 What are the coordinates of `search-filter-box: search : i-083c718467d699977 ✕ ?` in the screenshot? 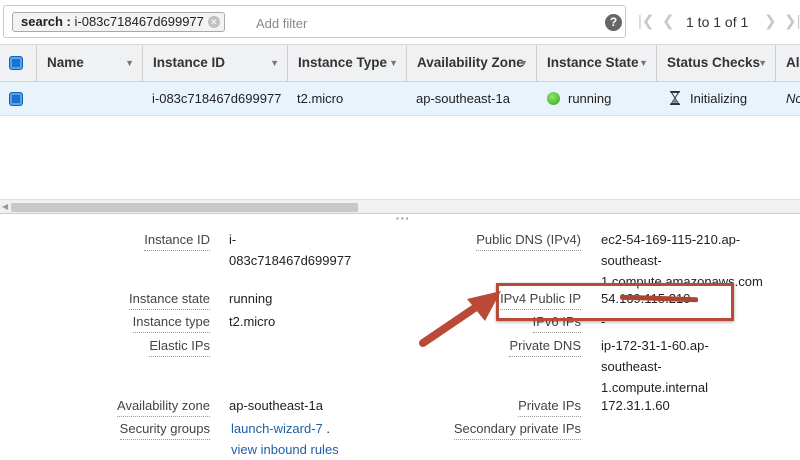 It's located at (314, 21).